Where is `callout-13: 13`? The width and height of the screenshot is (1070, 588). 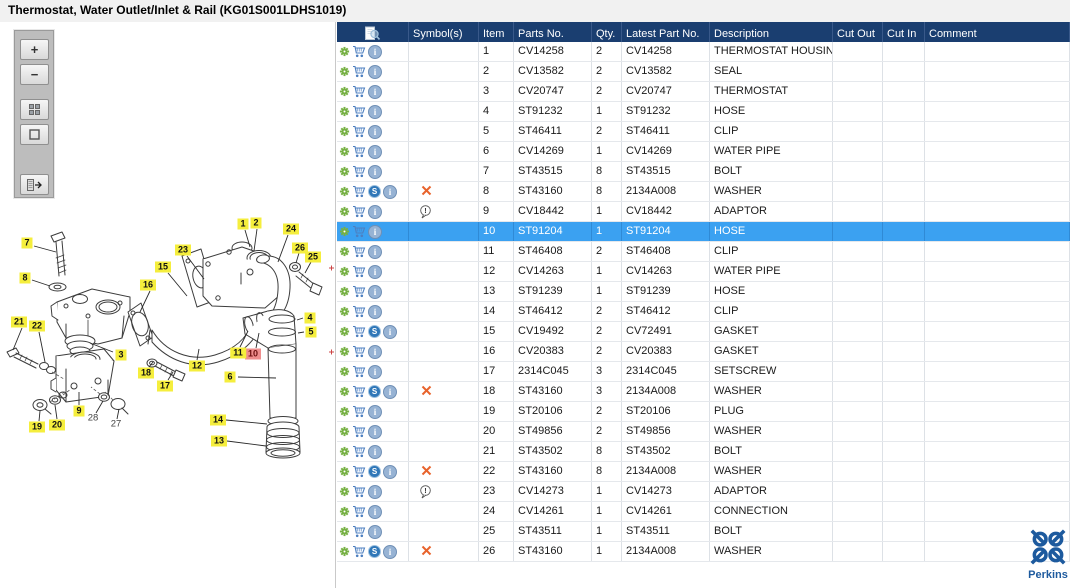
callout-13: 13 is located at coordinates (219, 441).